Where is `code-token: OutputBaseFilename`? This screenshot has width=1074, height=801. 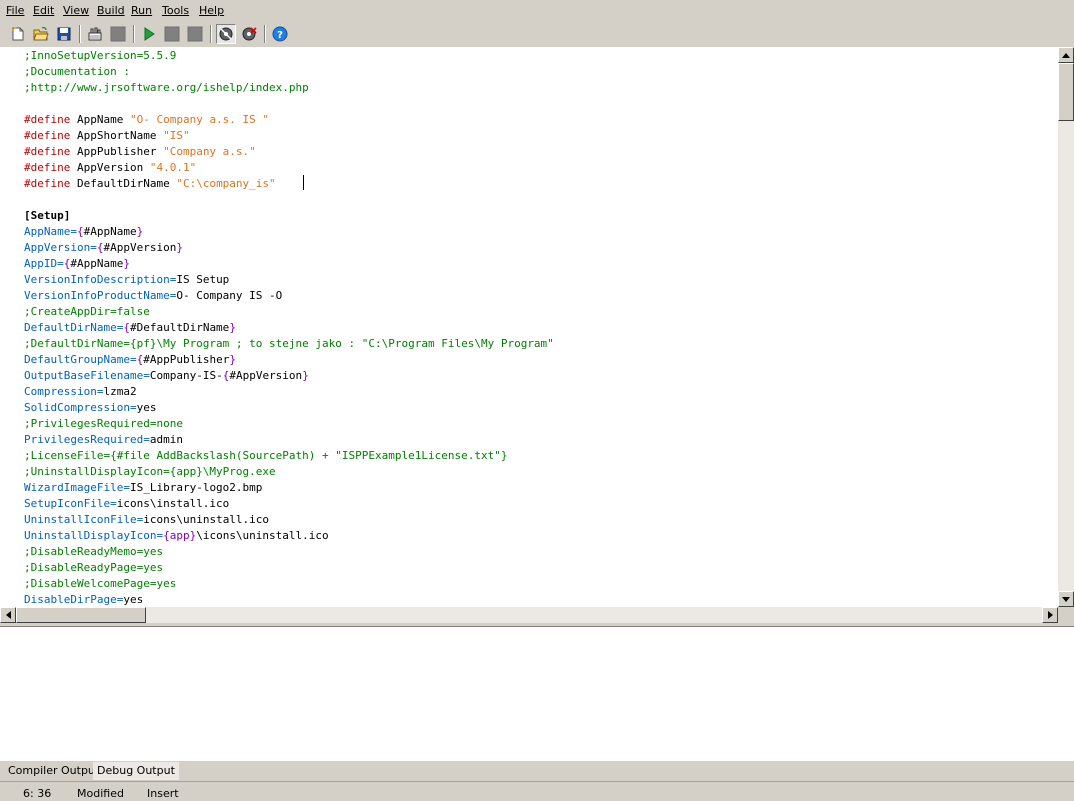 code-token: OutputBaseFilename is located at coordinates (84, 375).